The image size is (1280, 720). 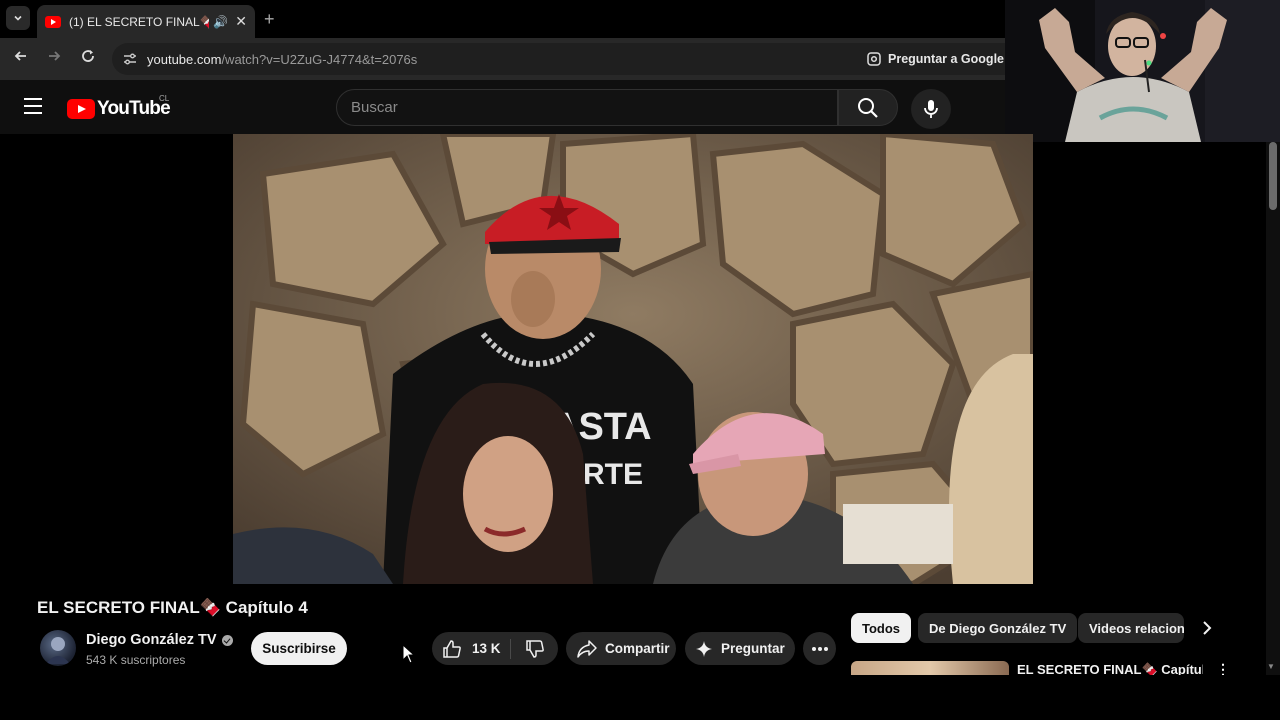 I want to click on webcam-image, so click(x=1142, y=71).